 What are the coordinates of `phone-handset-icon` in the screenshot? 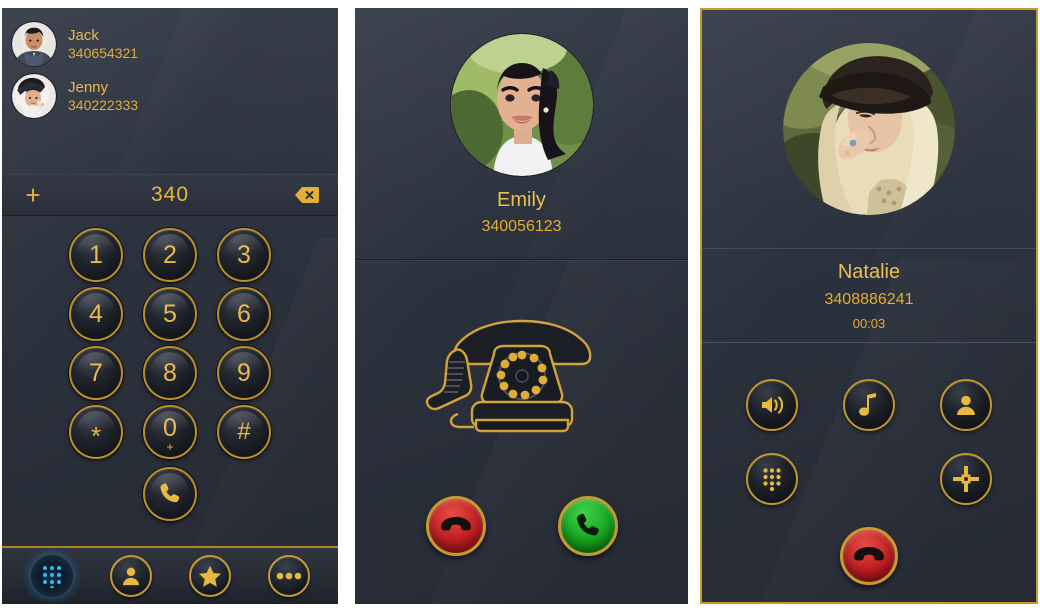 It's located at (170, 493).